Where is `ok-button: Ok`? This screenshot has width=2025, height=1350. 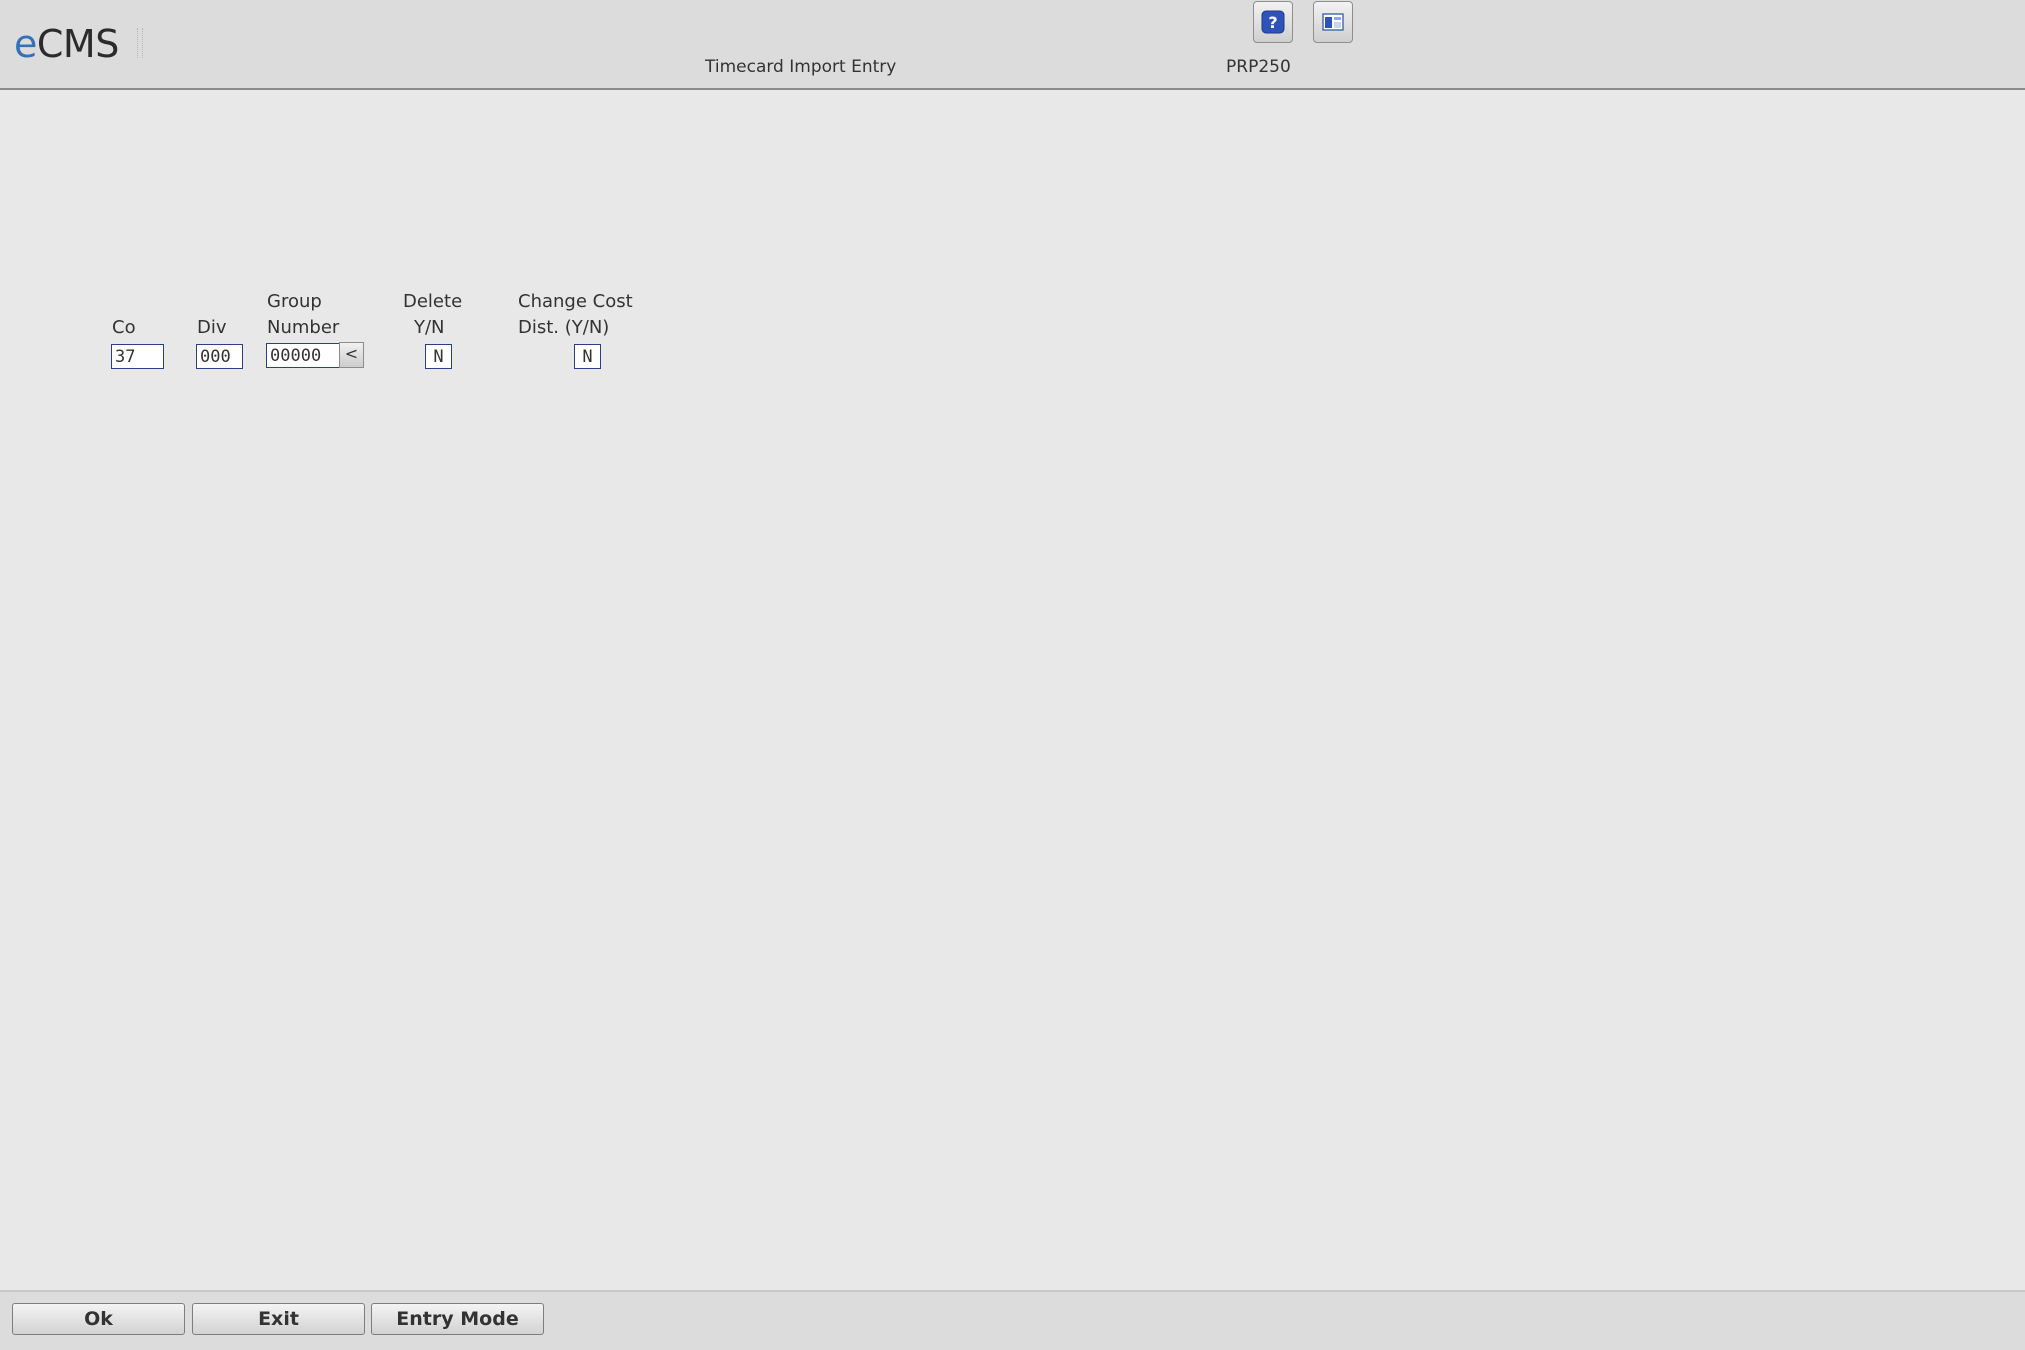 ok-button: Ok is located at coordinates (98, 1319).